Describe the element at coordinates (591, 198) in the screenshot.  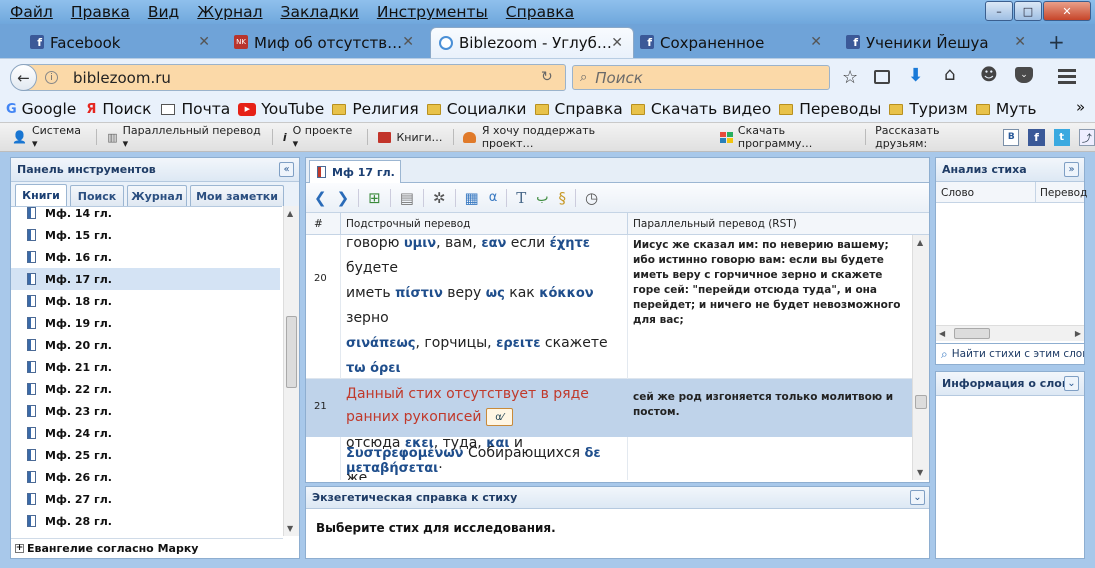
I see `history-clock-icon: ◷` at that location.